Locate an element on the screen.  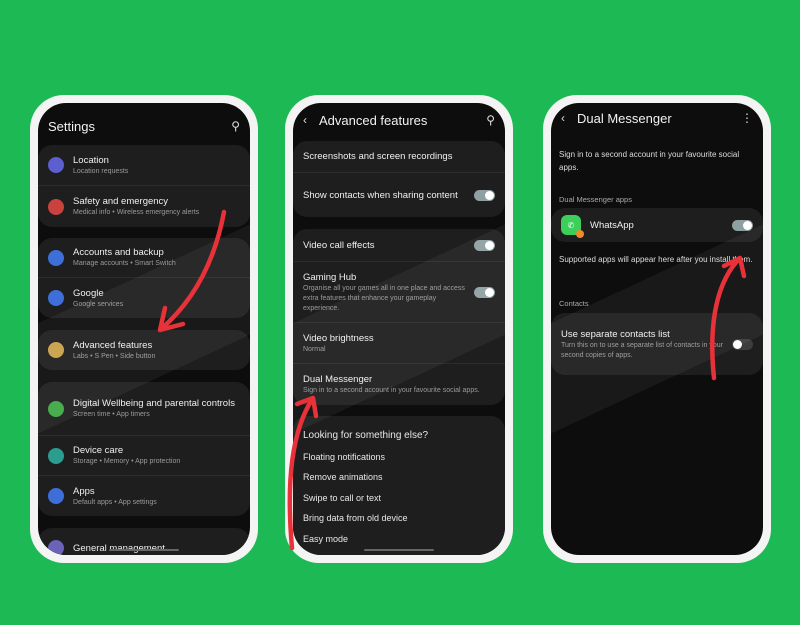
item-title: Advanced features is located at coordinates (113, 345).